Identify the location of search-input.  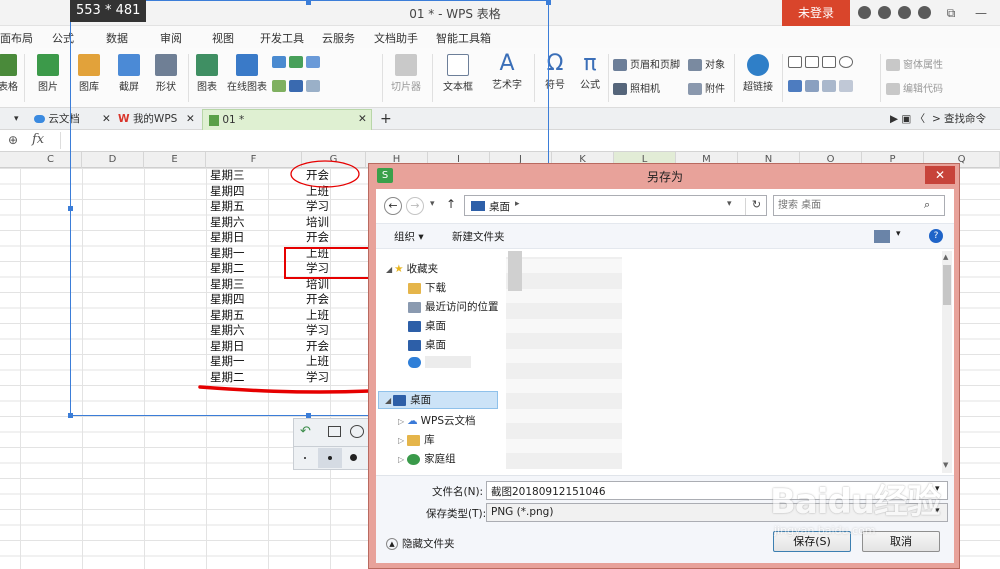
(848, 205).